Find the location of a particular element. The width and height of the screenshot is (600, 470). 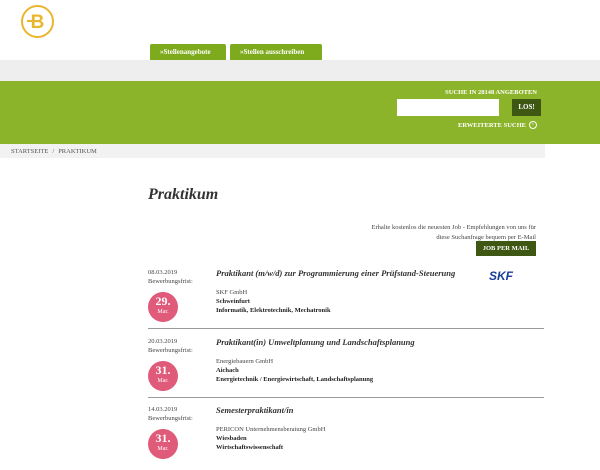

advanced-search-link: ERWEITERTE SUCHE › is located at coordinates (497, 125).